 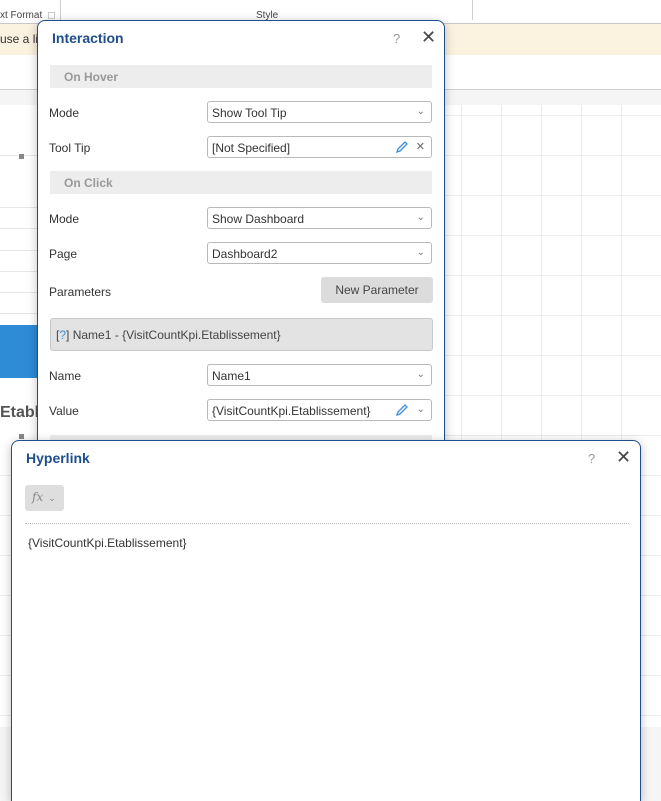 What do you see at coordinates (63, 254) in the screenshot?
I see `page-label: Page` at bounding box center [63, 254].